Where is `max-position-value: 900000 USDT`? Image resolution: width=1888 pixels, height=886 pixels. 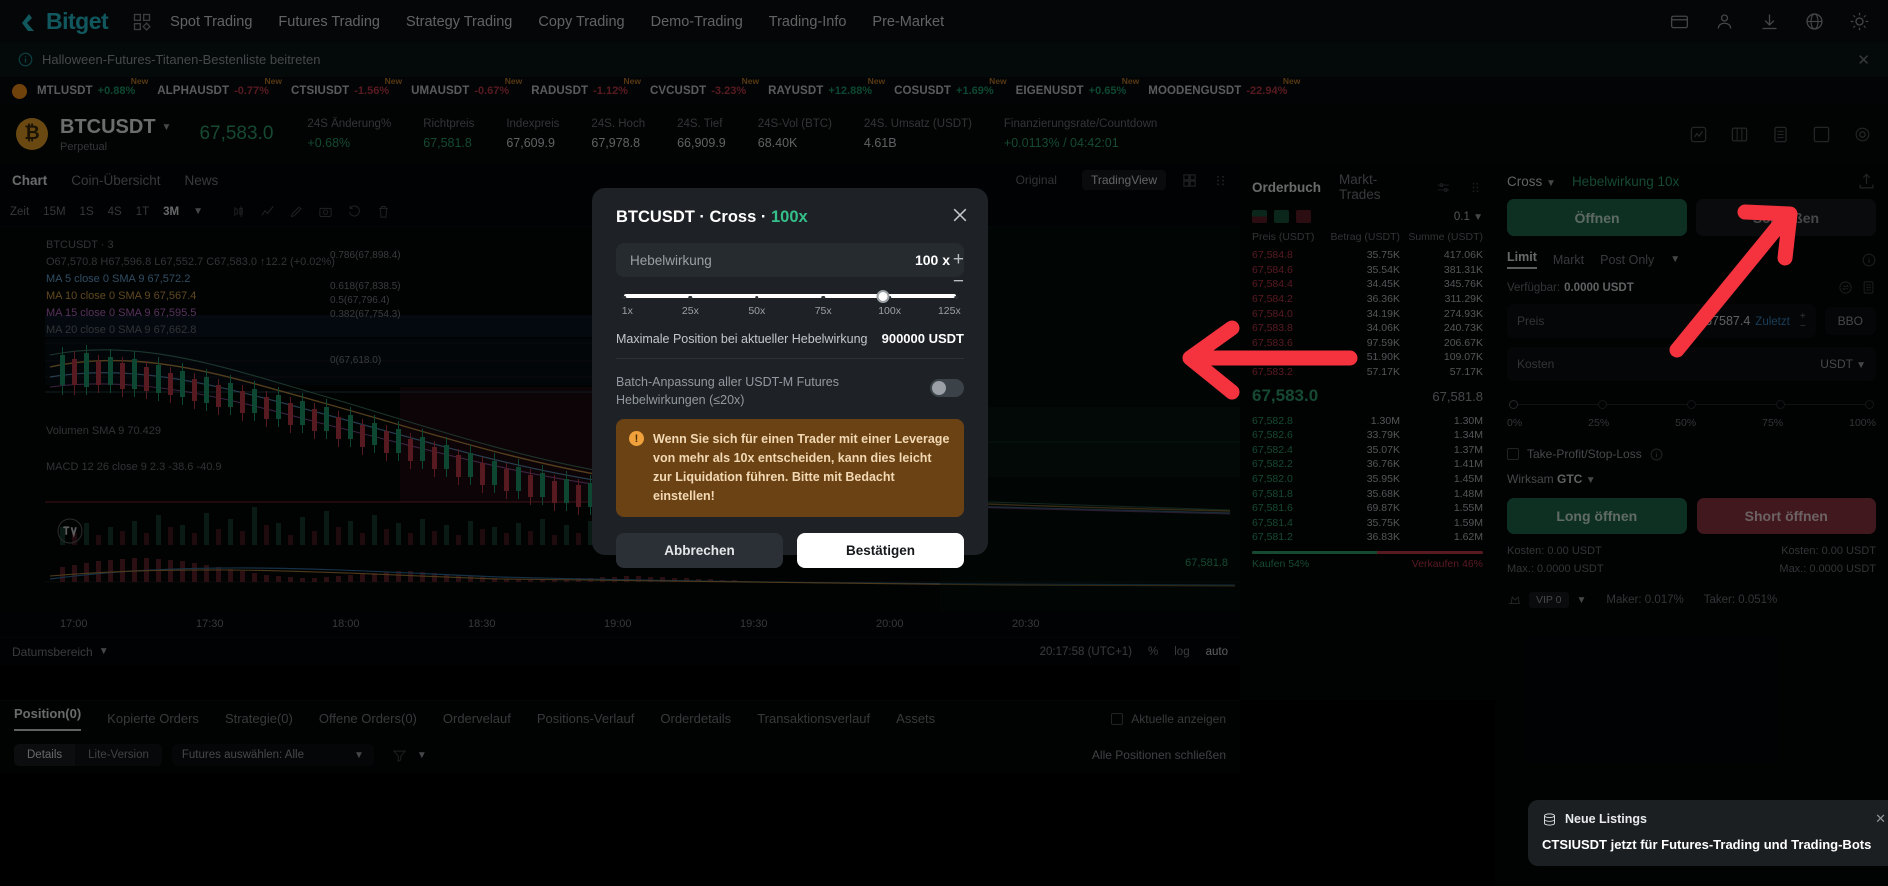 max-position-value: 900000 USDT is located at coordinates (922, 338).